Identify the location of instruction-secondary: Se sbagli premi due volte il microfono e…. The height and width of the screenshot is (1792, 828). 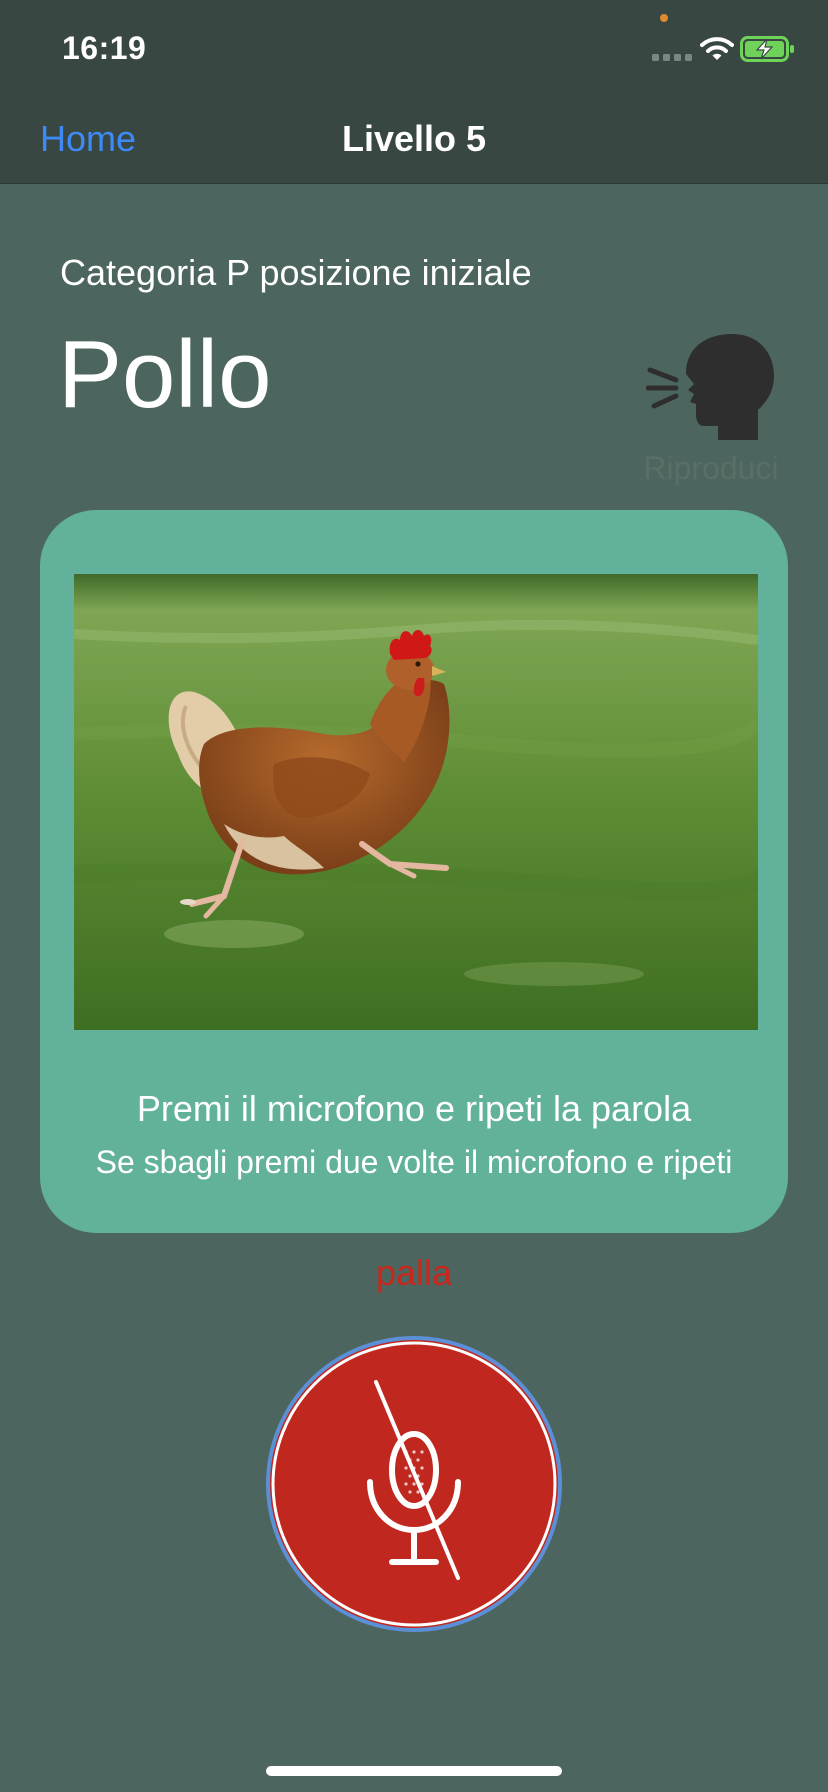
(414, 1162).